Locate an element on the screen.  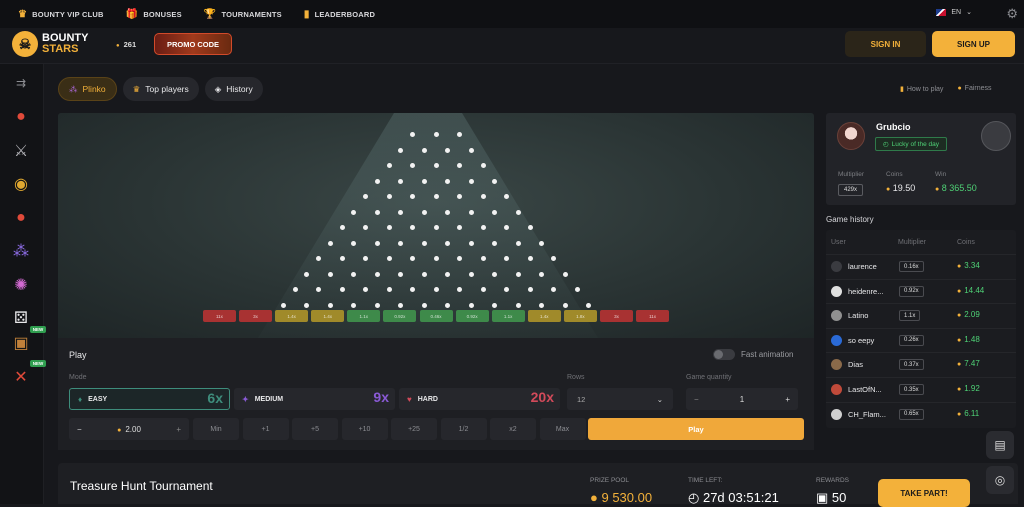
tab-top-players: ♛ Top players is located at coordinates (160, 89).